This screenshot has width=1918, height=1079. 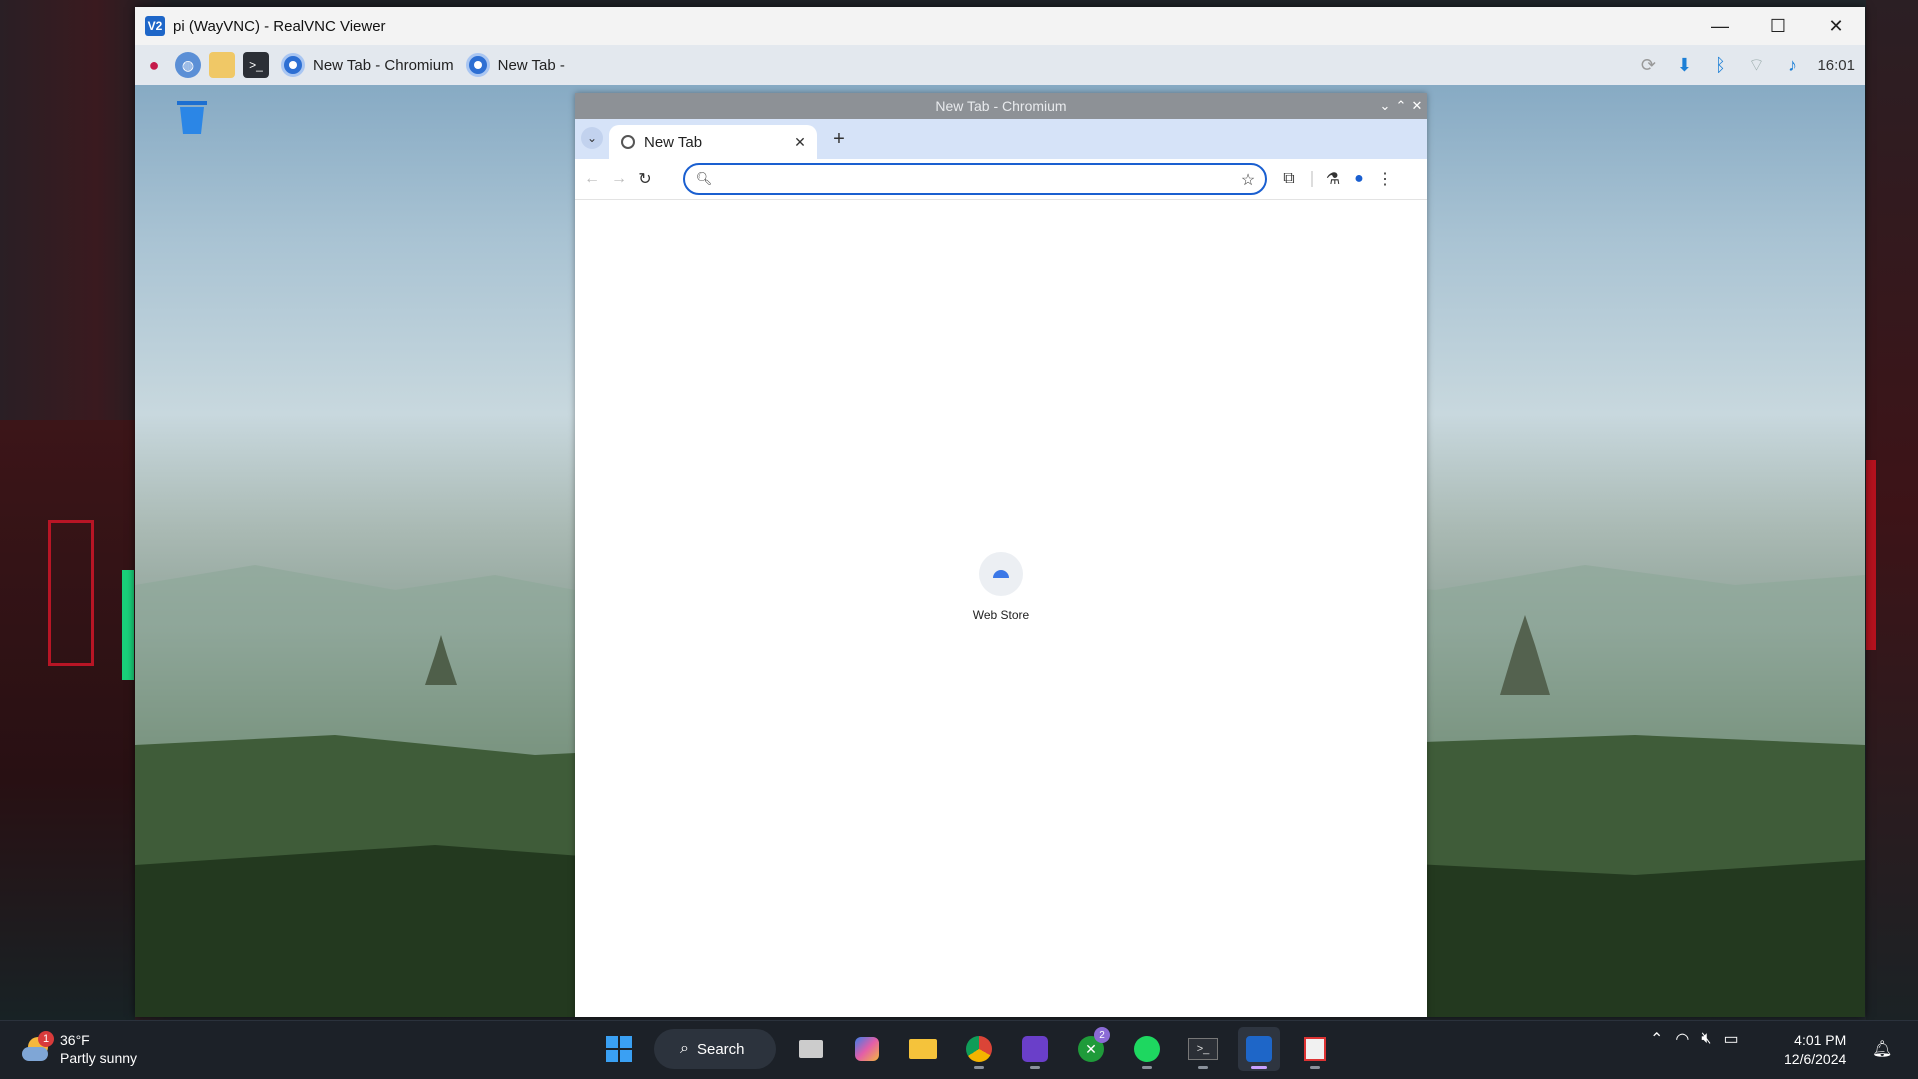 What do you see at coordinates (46, 1039) in the screenshot?
I see `weather-badge: 1` at bounding box center [46, 1039].